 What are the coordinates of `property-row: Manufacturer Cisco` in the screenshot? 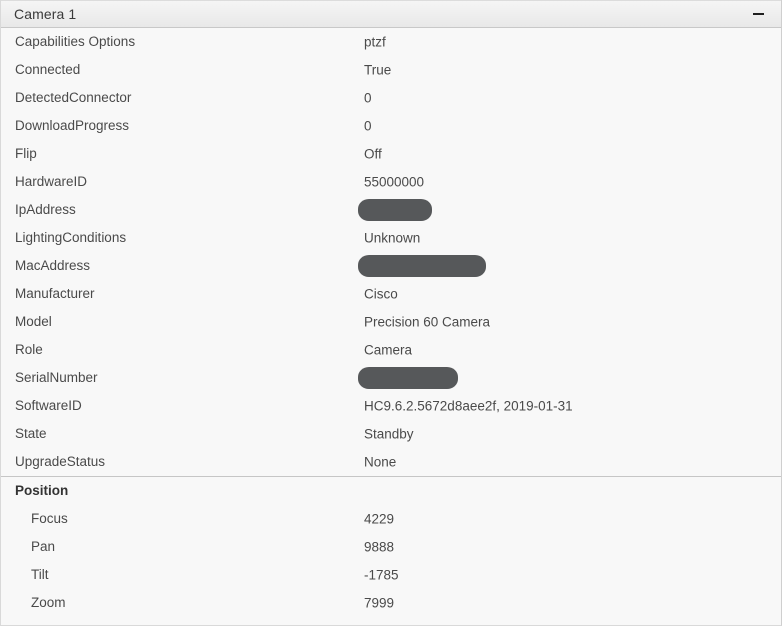 It's located at (391, 294).